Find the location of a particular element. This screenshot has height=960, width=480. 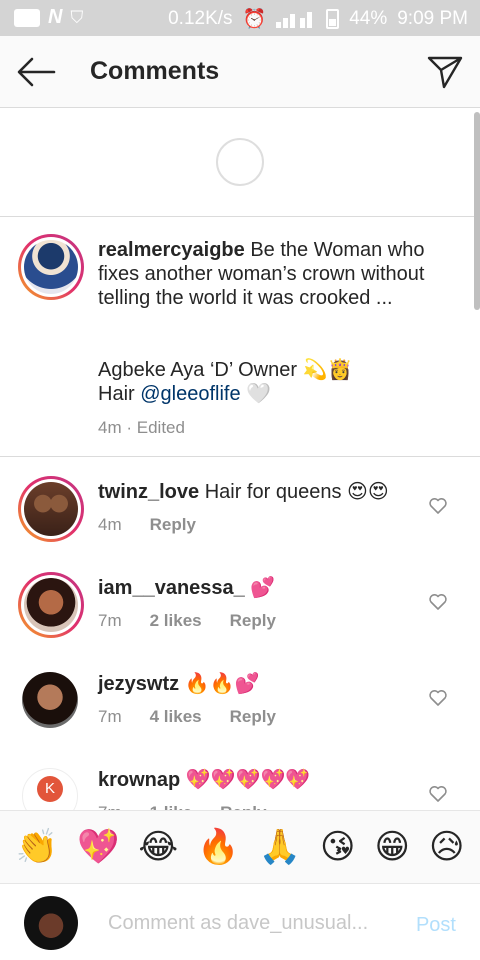

caption-hair-prefix: Hair is located at coordinates (119, 394).